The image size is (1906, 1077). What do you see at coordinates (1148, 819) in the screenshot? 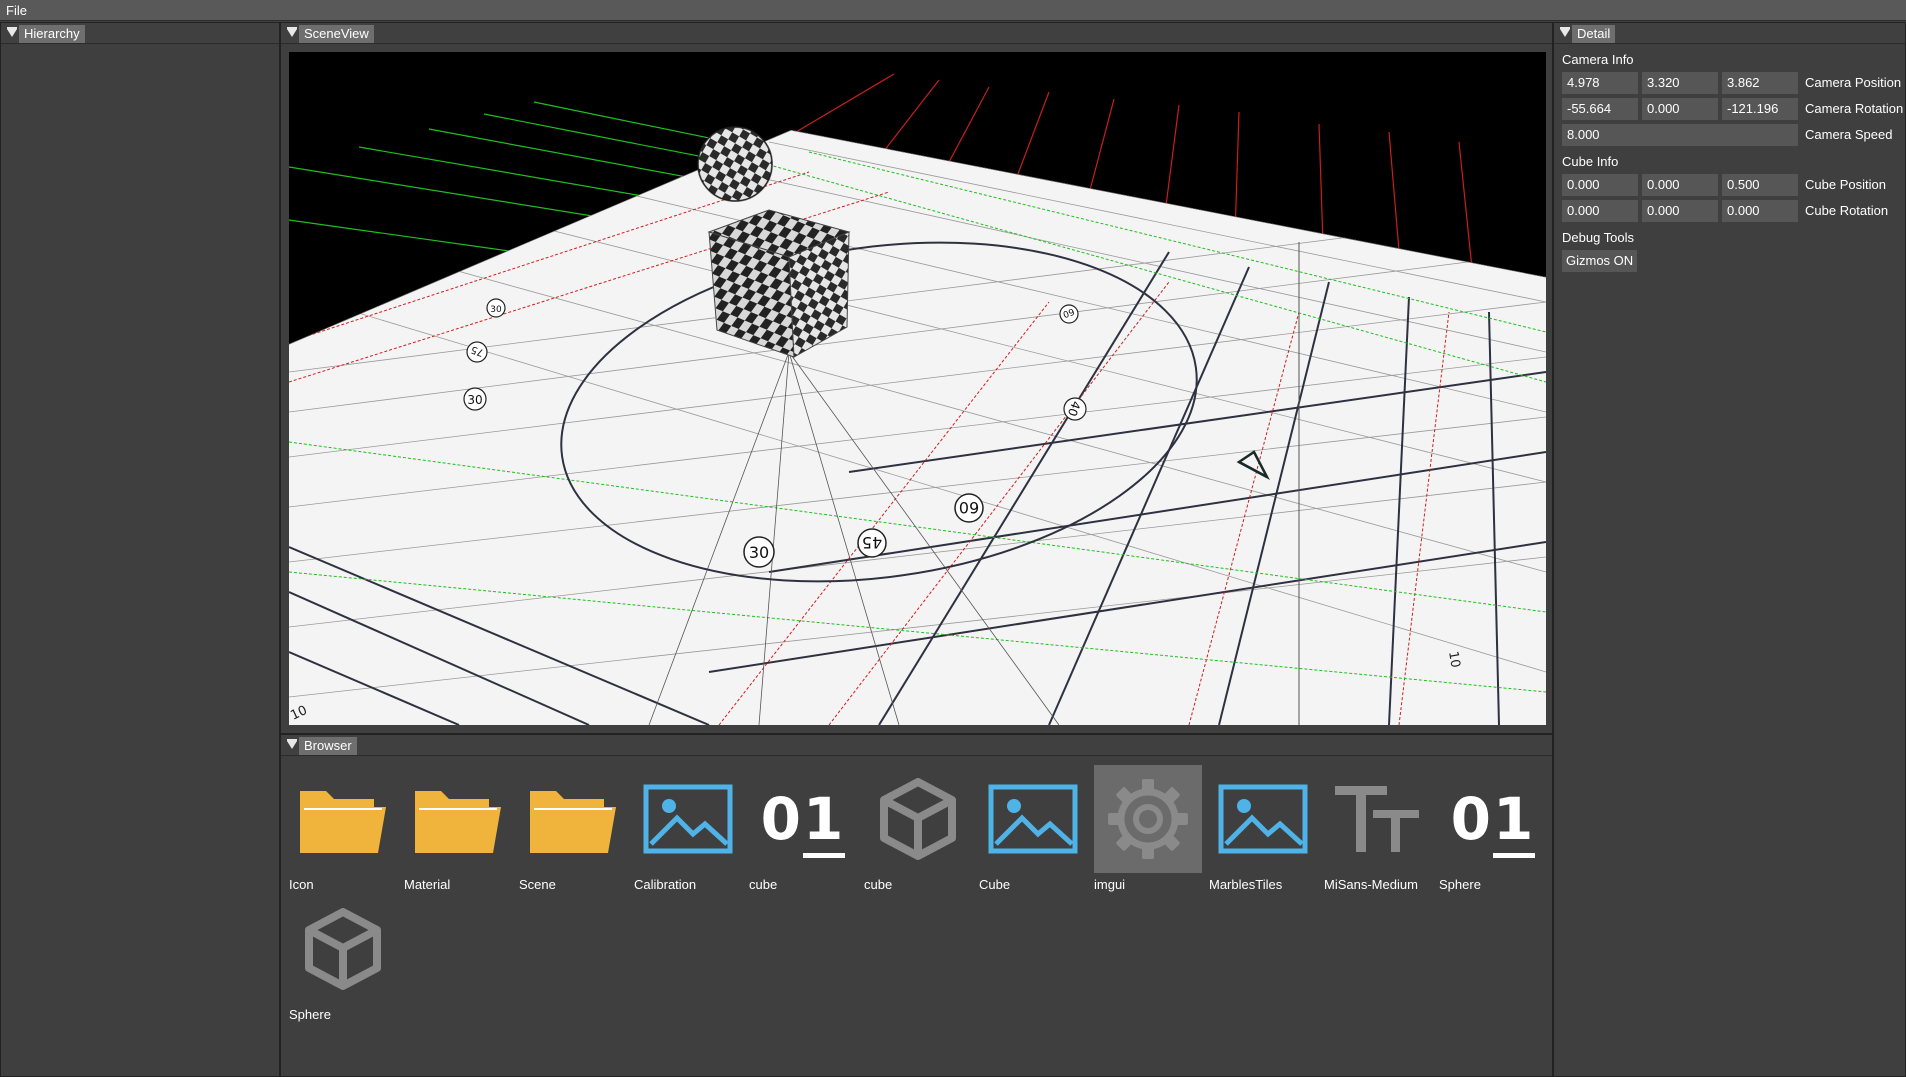
I see `gear-icon` at bounding box center [1148, 819].